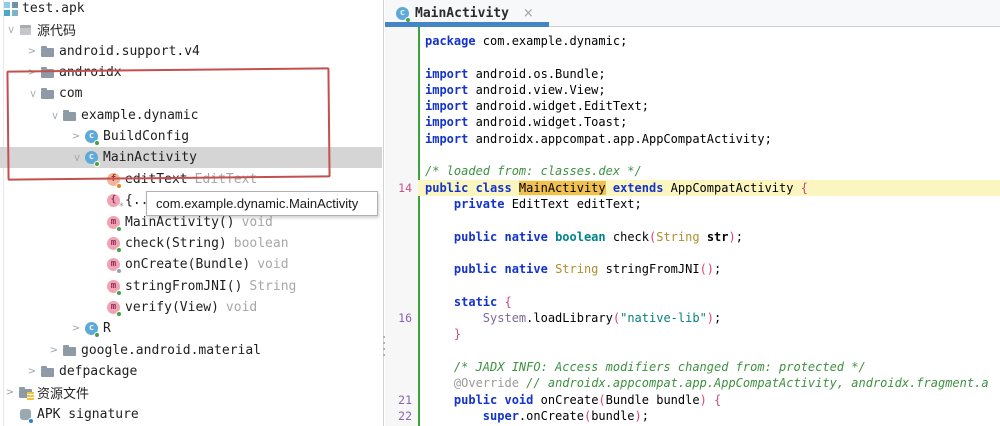  I want to click on tree-item-apk-signature: APK signature, so click(191, 414).